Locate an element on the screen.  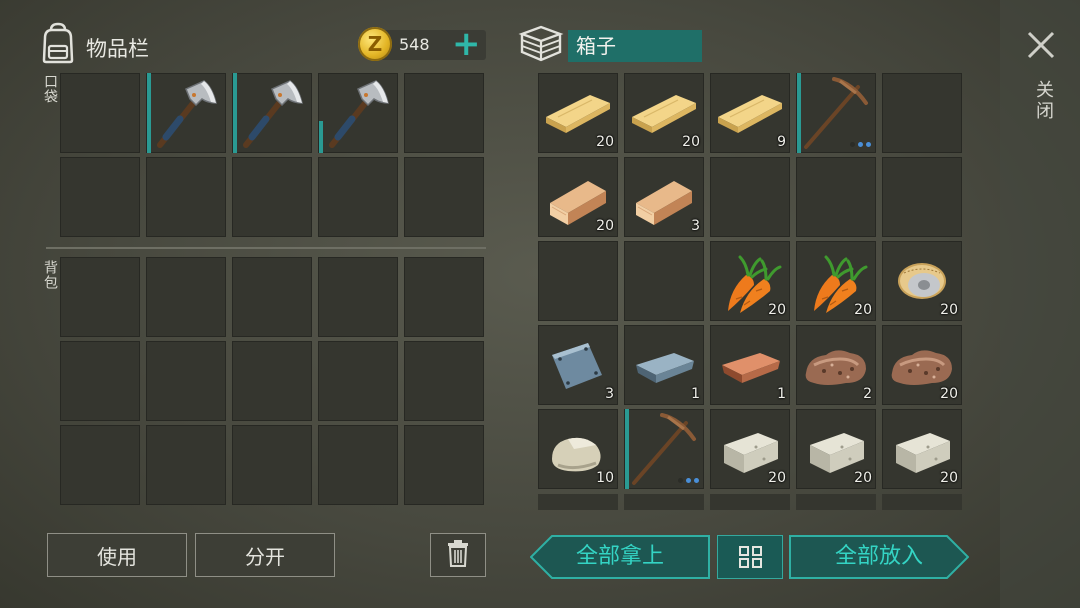
grid-sort-icon is located at coordinates (751, 559).